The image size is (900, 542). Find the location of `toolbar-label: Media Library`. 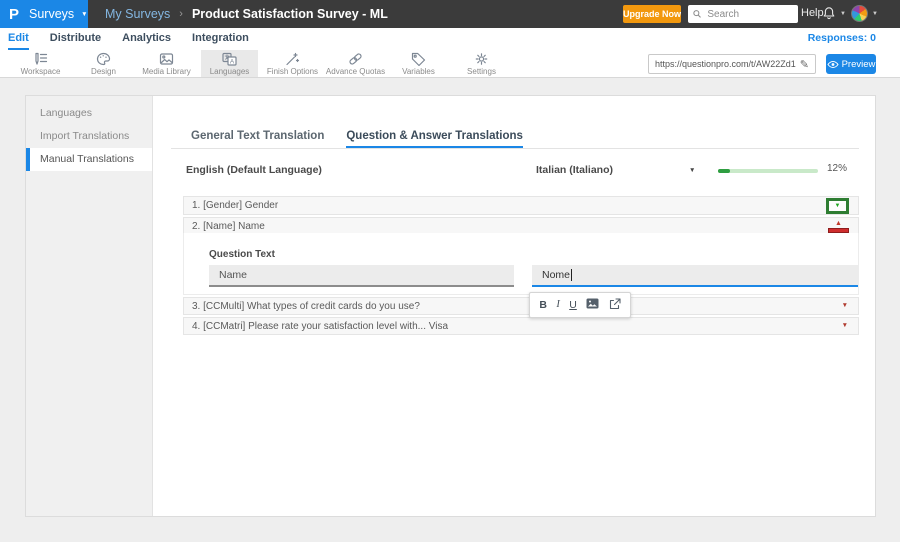

toolbar-label: Media Library is located at coordinates (166, 71).